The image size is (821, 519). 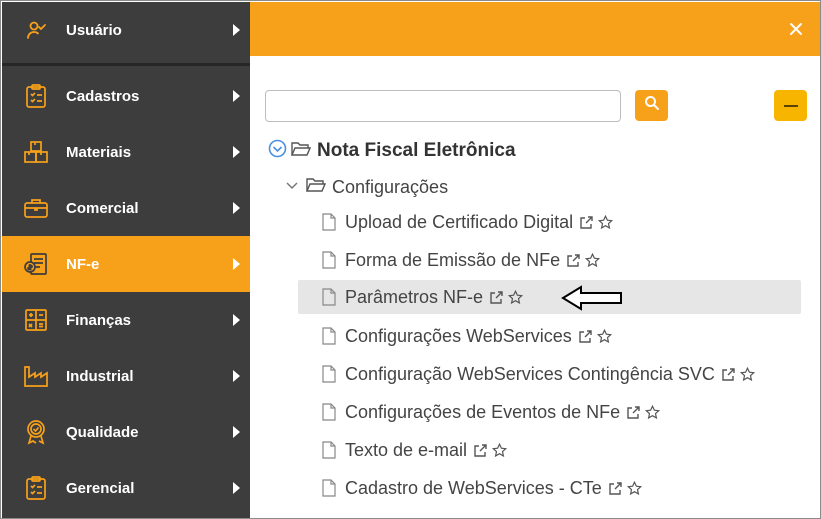 I want to click on sidebar-item-cadastros: Cadastros, so click(x=126, y=96).